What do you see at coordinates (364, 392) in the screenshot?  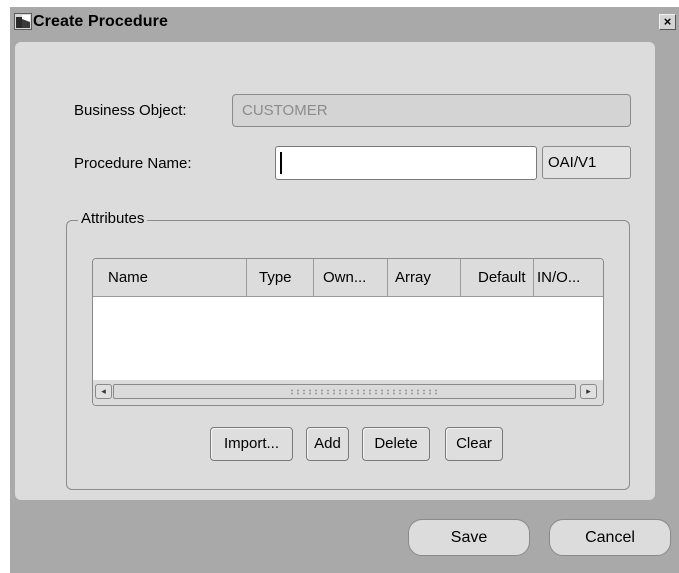 I see `scrollbar-grip` at bounding box center [364, 392].